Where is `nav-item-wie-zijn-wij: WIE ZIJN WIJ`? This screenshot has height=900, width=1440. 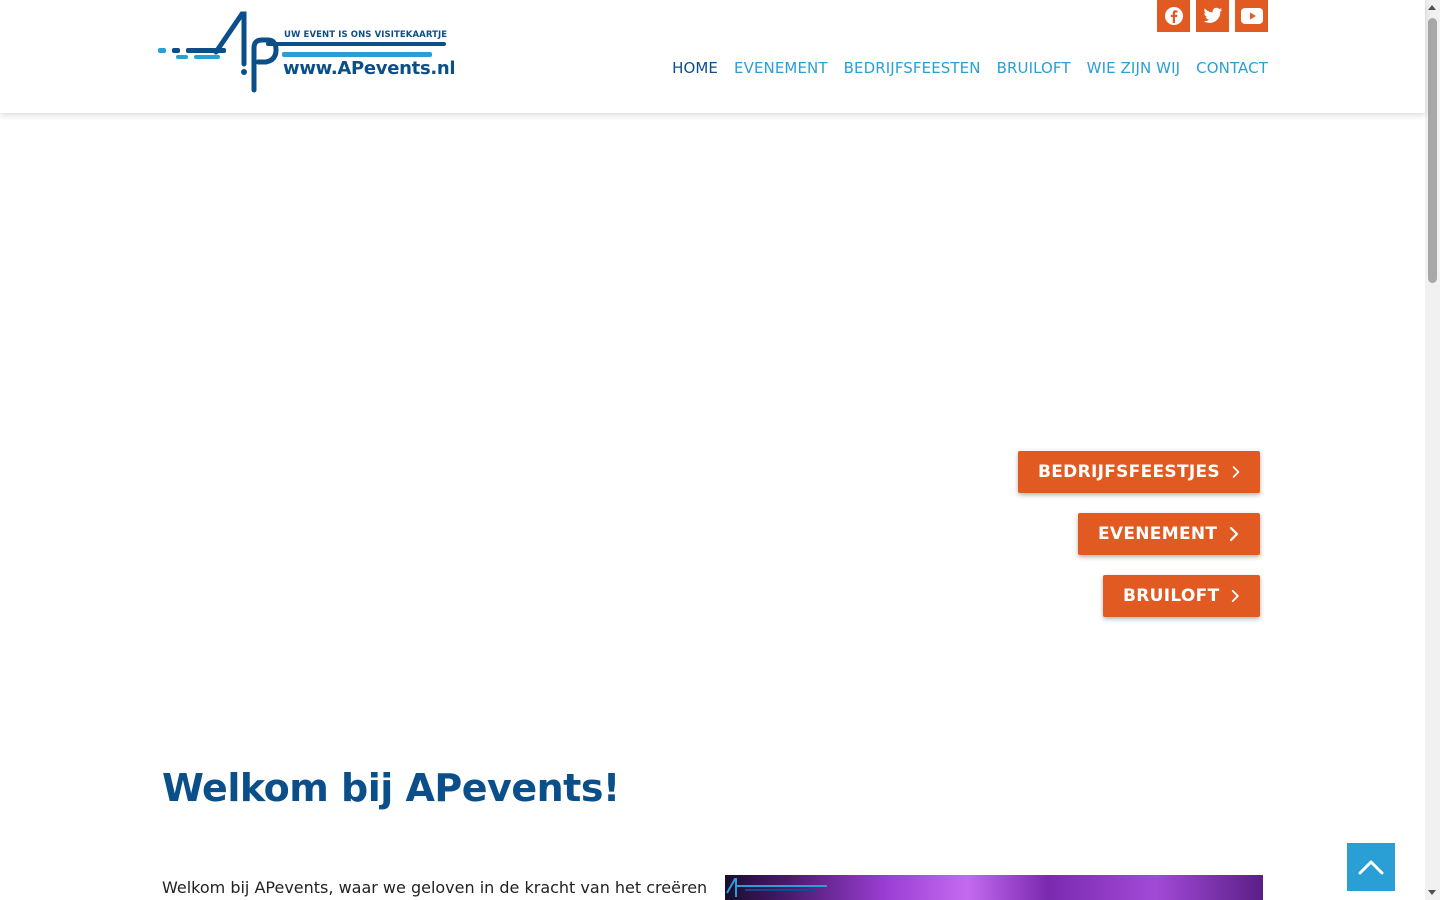
nav-item-wie-zijn-wij: WIE ZIJN WIJ is located at coordinates (1134, 68).